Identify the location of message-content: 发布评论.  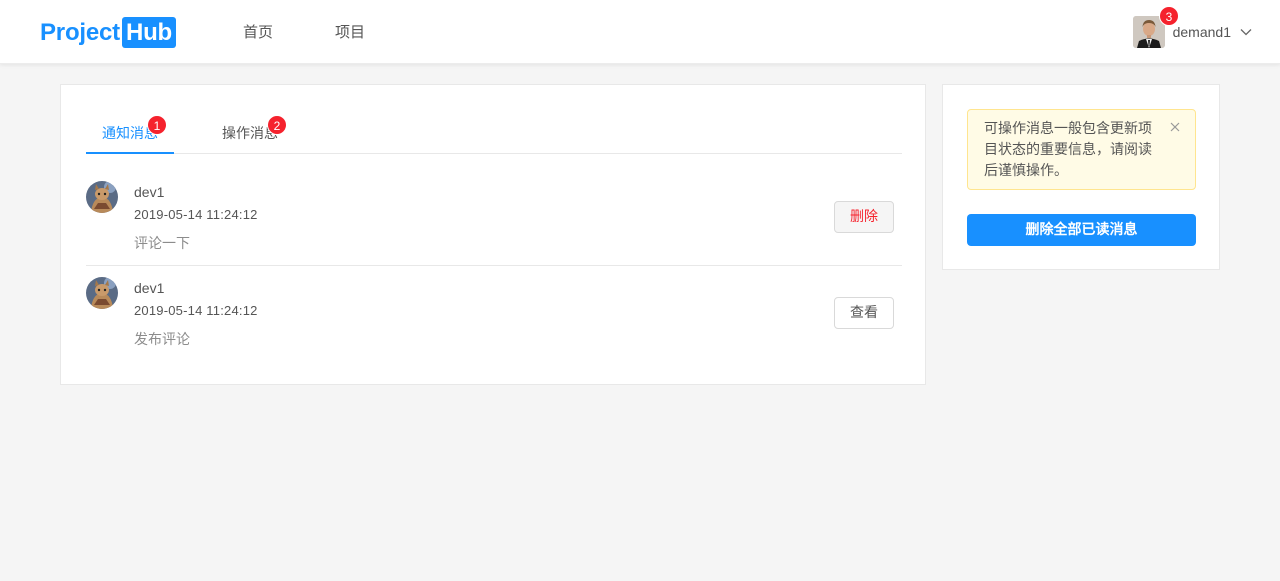
(162, 340).